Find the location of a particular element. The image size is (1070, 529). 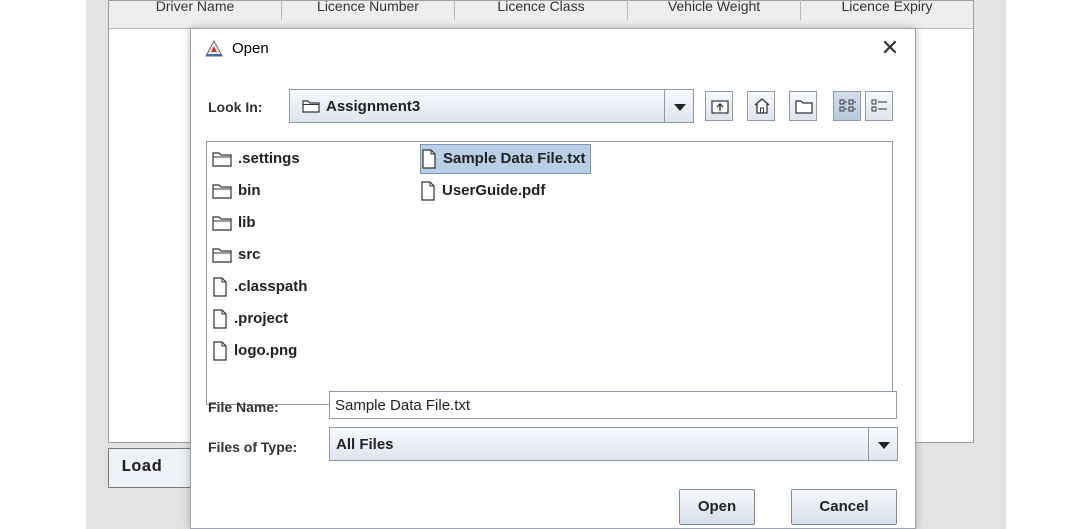

column-header-driver-name: Driver Name is located at coordinates (195, 10).